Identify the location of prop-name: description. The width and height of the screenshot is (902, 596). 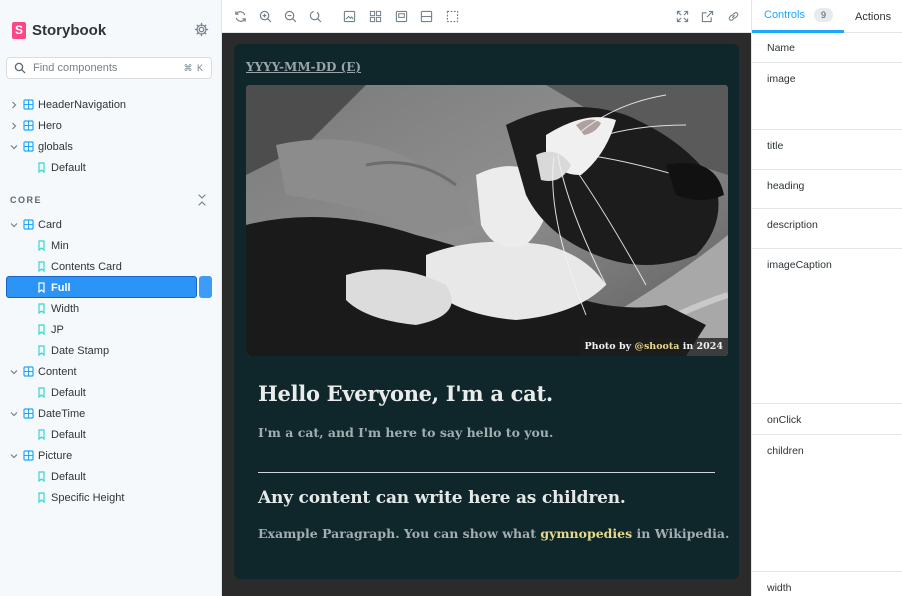
(792, 225).